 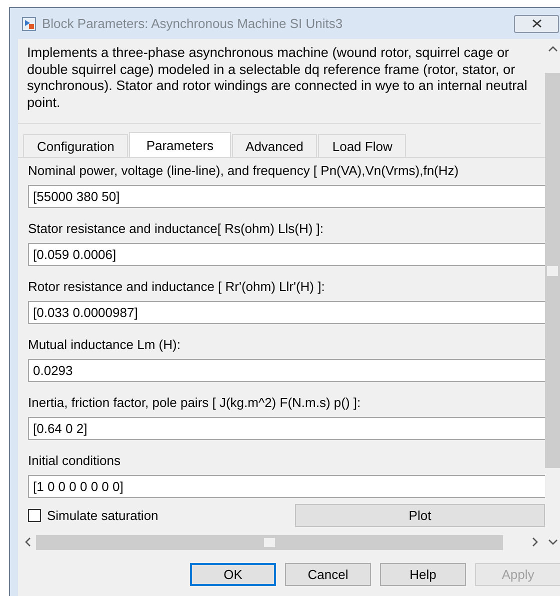 I want to click on plot-button: Plot, so click(x=420, y=515).